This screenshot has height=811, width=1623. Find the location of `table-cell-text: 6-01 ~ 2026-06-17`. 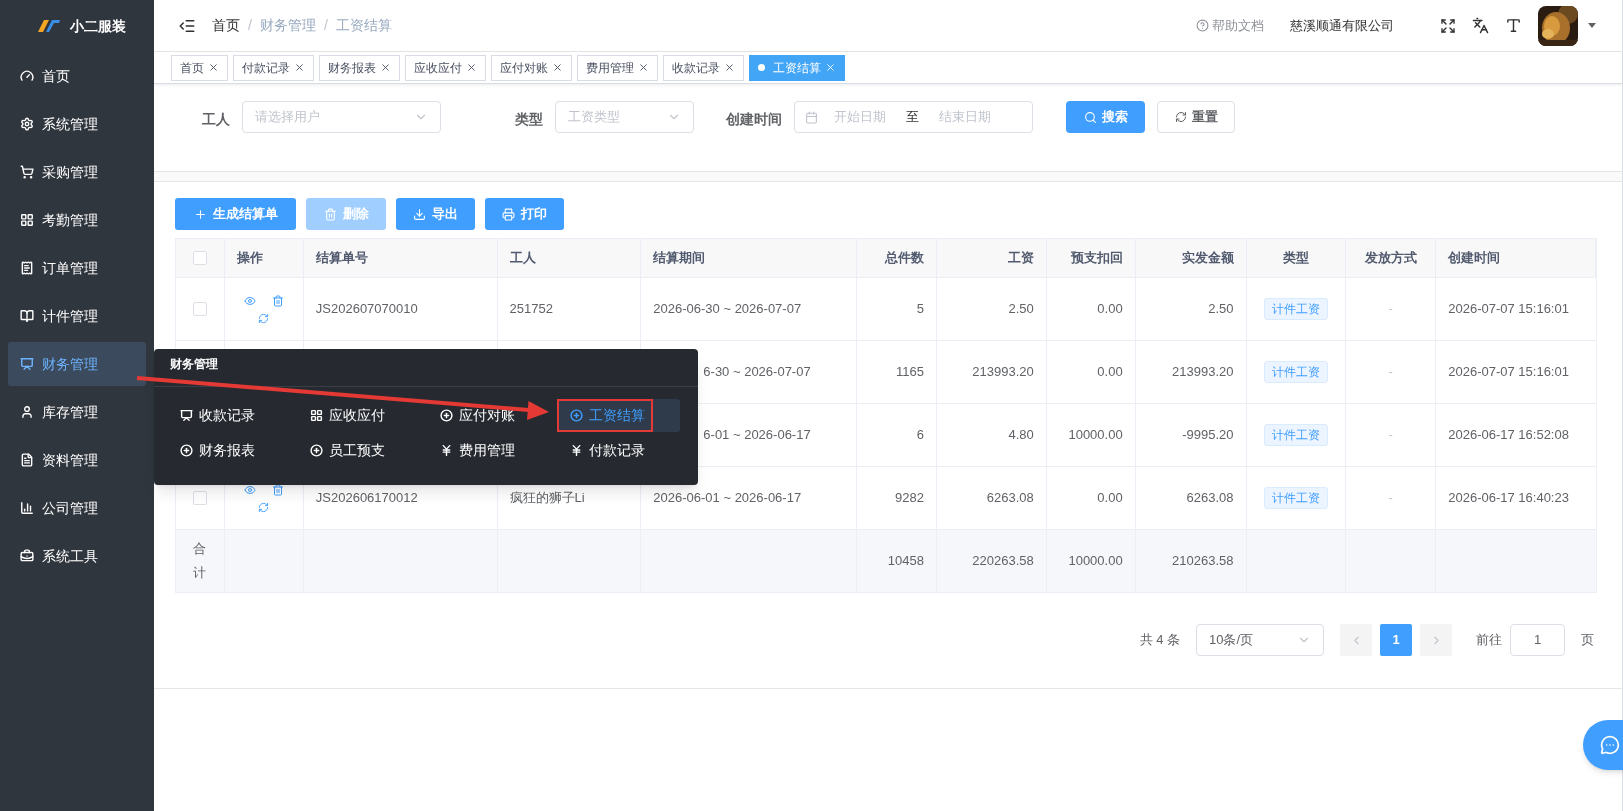

table-cell-text: 6-01 ~ 2026-06-17 is located at coordinates (757, 435).